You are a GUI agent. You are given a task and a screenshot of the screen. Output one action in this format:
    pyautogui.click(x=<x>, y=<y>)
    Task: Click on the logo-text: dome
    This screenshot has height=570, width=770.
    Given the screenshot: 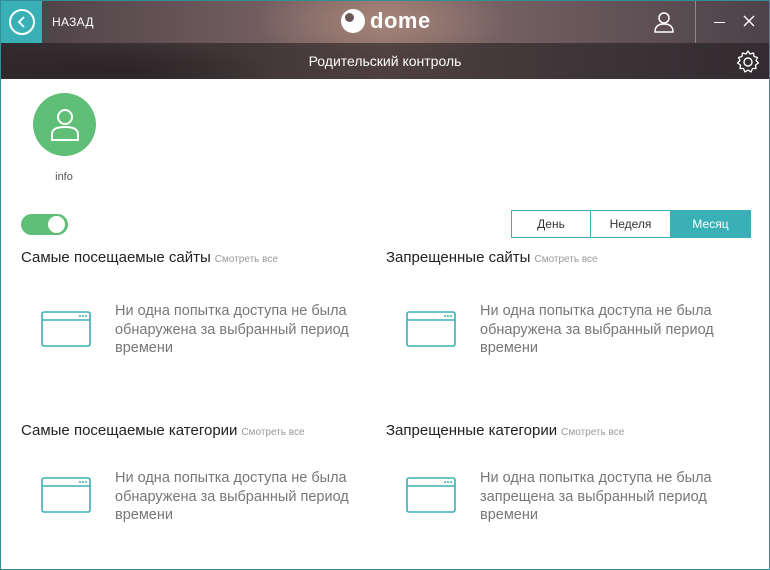 What is the action you would take?
    pyautogui.click(x=400, y=20)
    